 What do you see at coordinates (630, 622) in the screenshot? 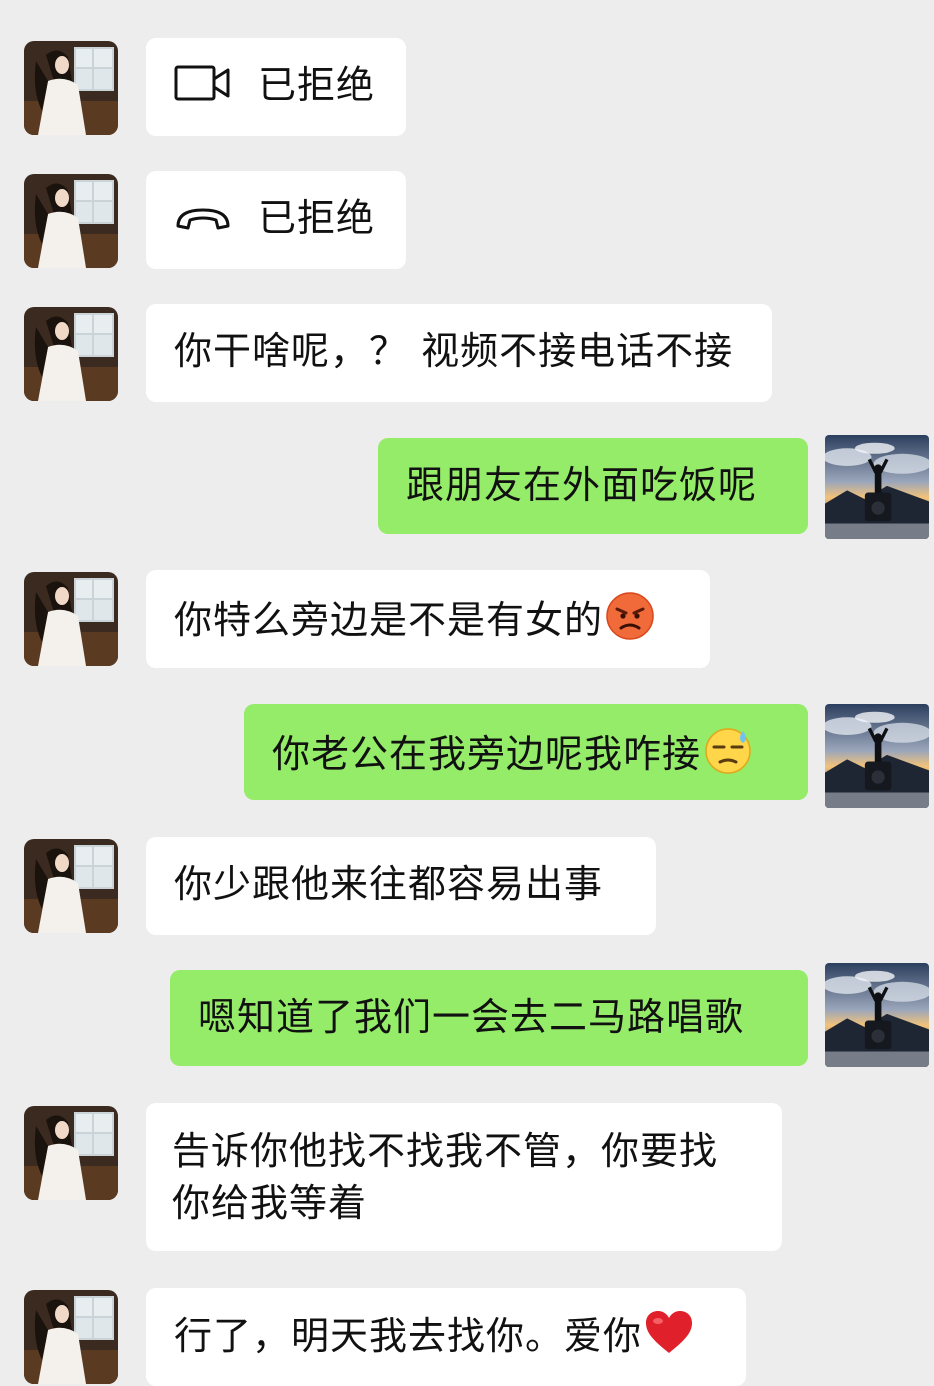
I see `angry-face-emoji-icon` at bounding box center [630, 622].